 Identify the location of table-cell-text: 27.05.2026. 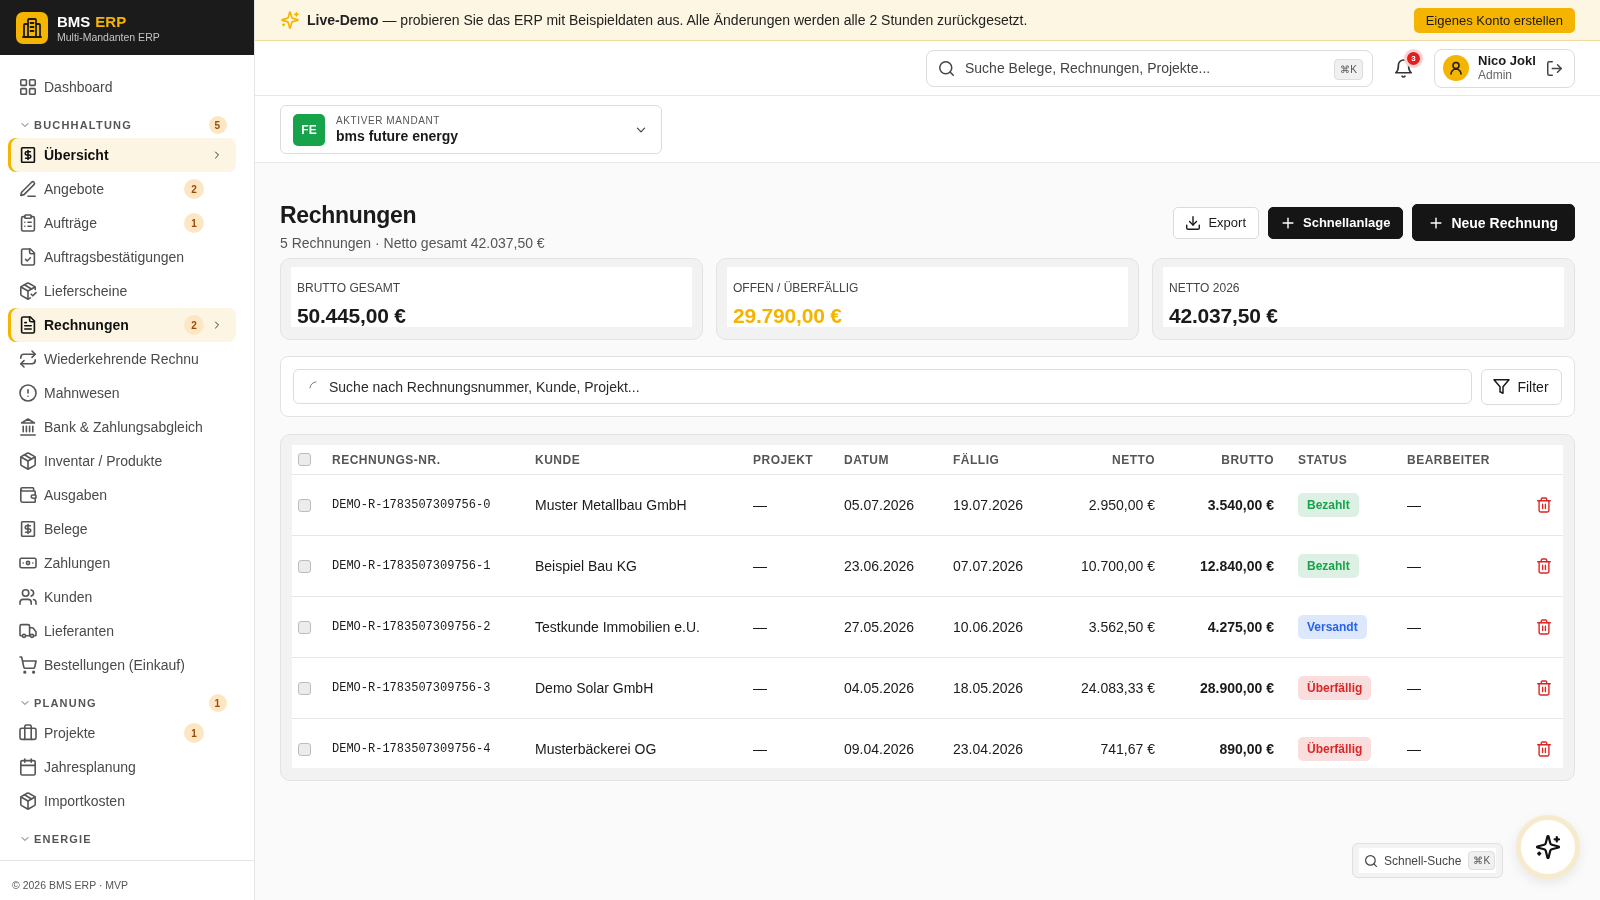
(880, 627).